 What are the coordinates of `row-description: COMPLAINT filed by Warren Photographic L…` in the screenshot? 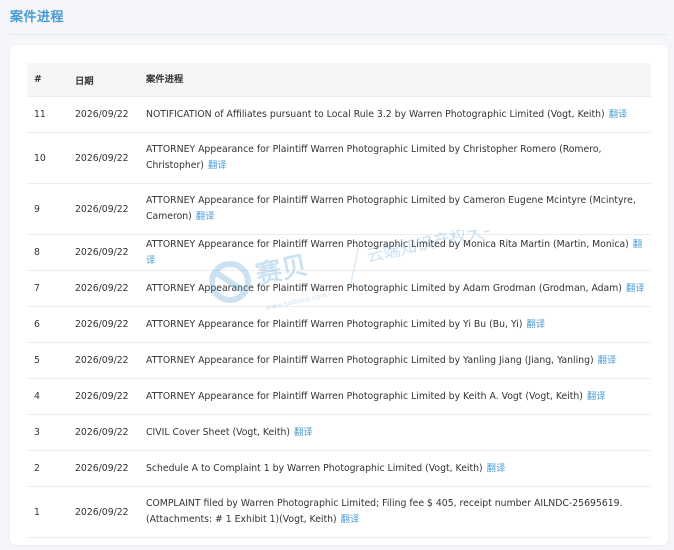 It's located at (384, 511).